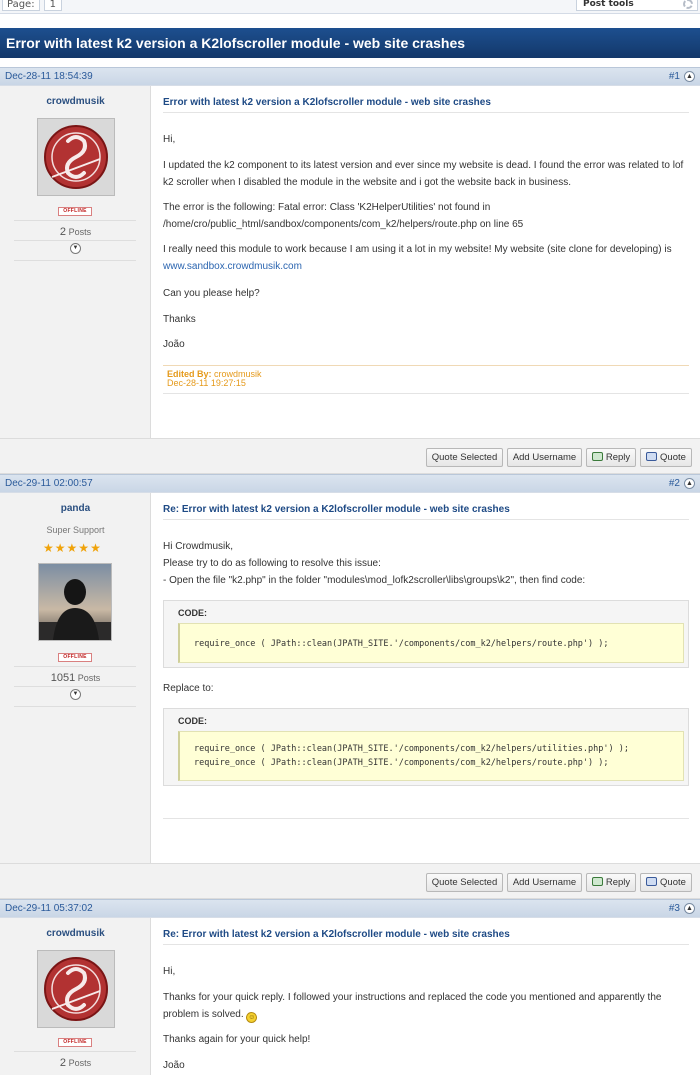  What do you see at coordinates (674, 76) in the screenshot?
I see `post-number-link: #1` at bounding box center [674, 76].